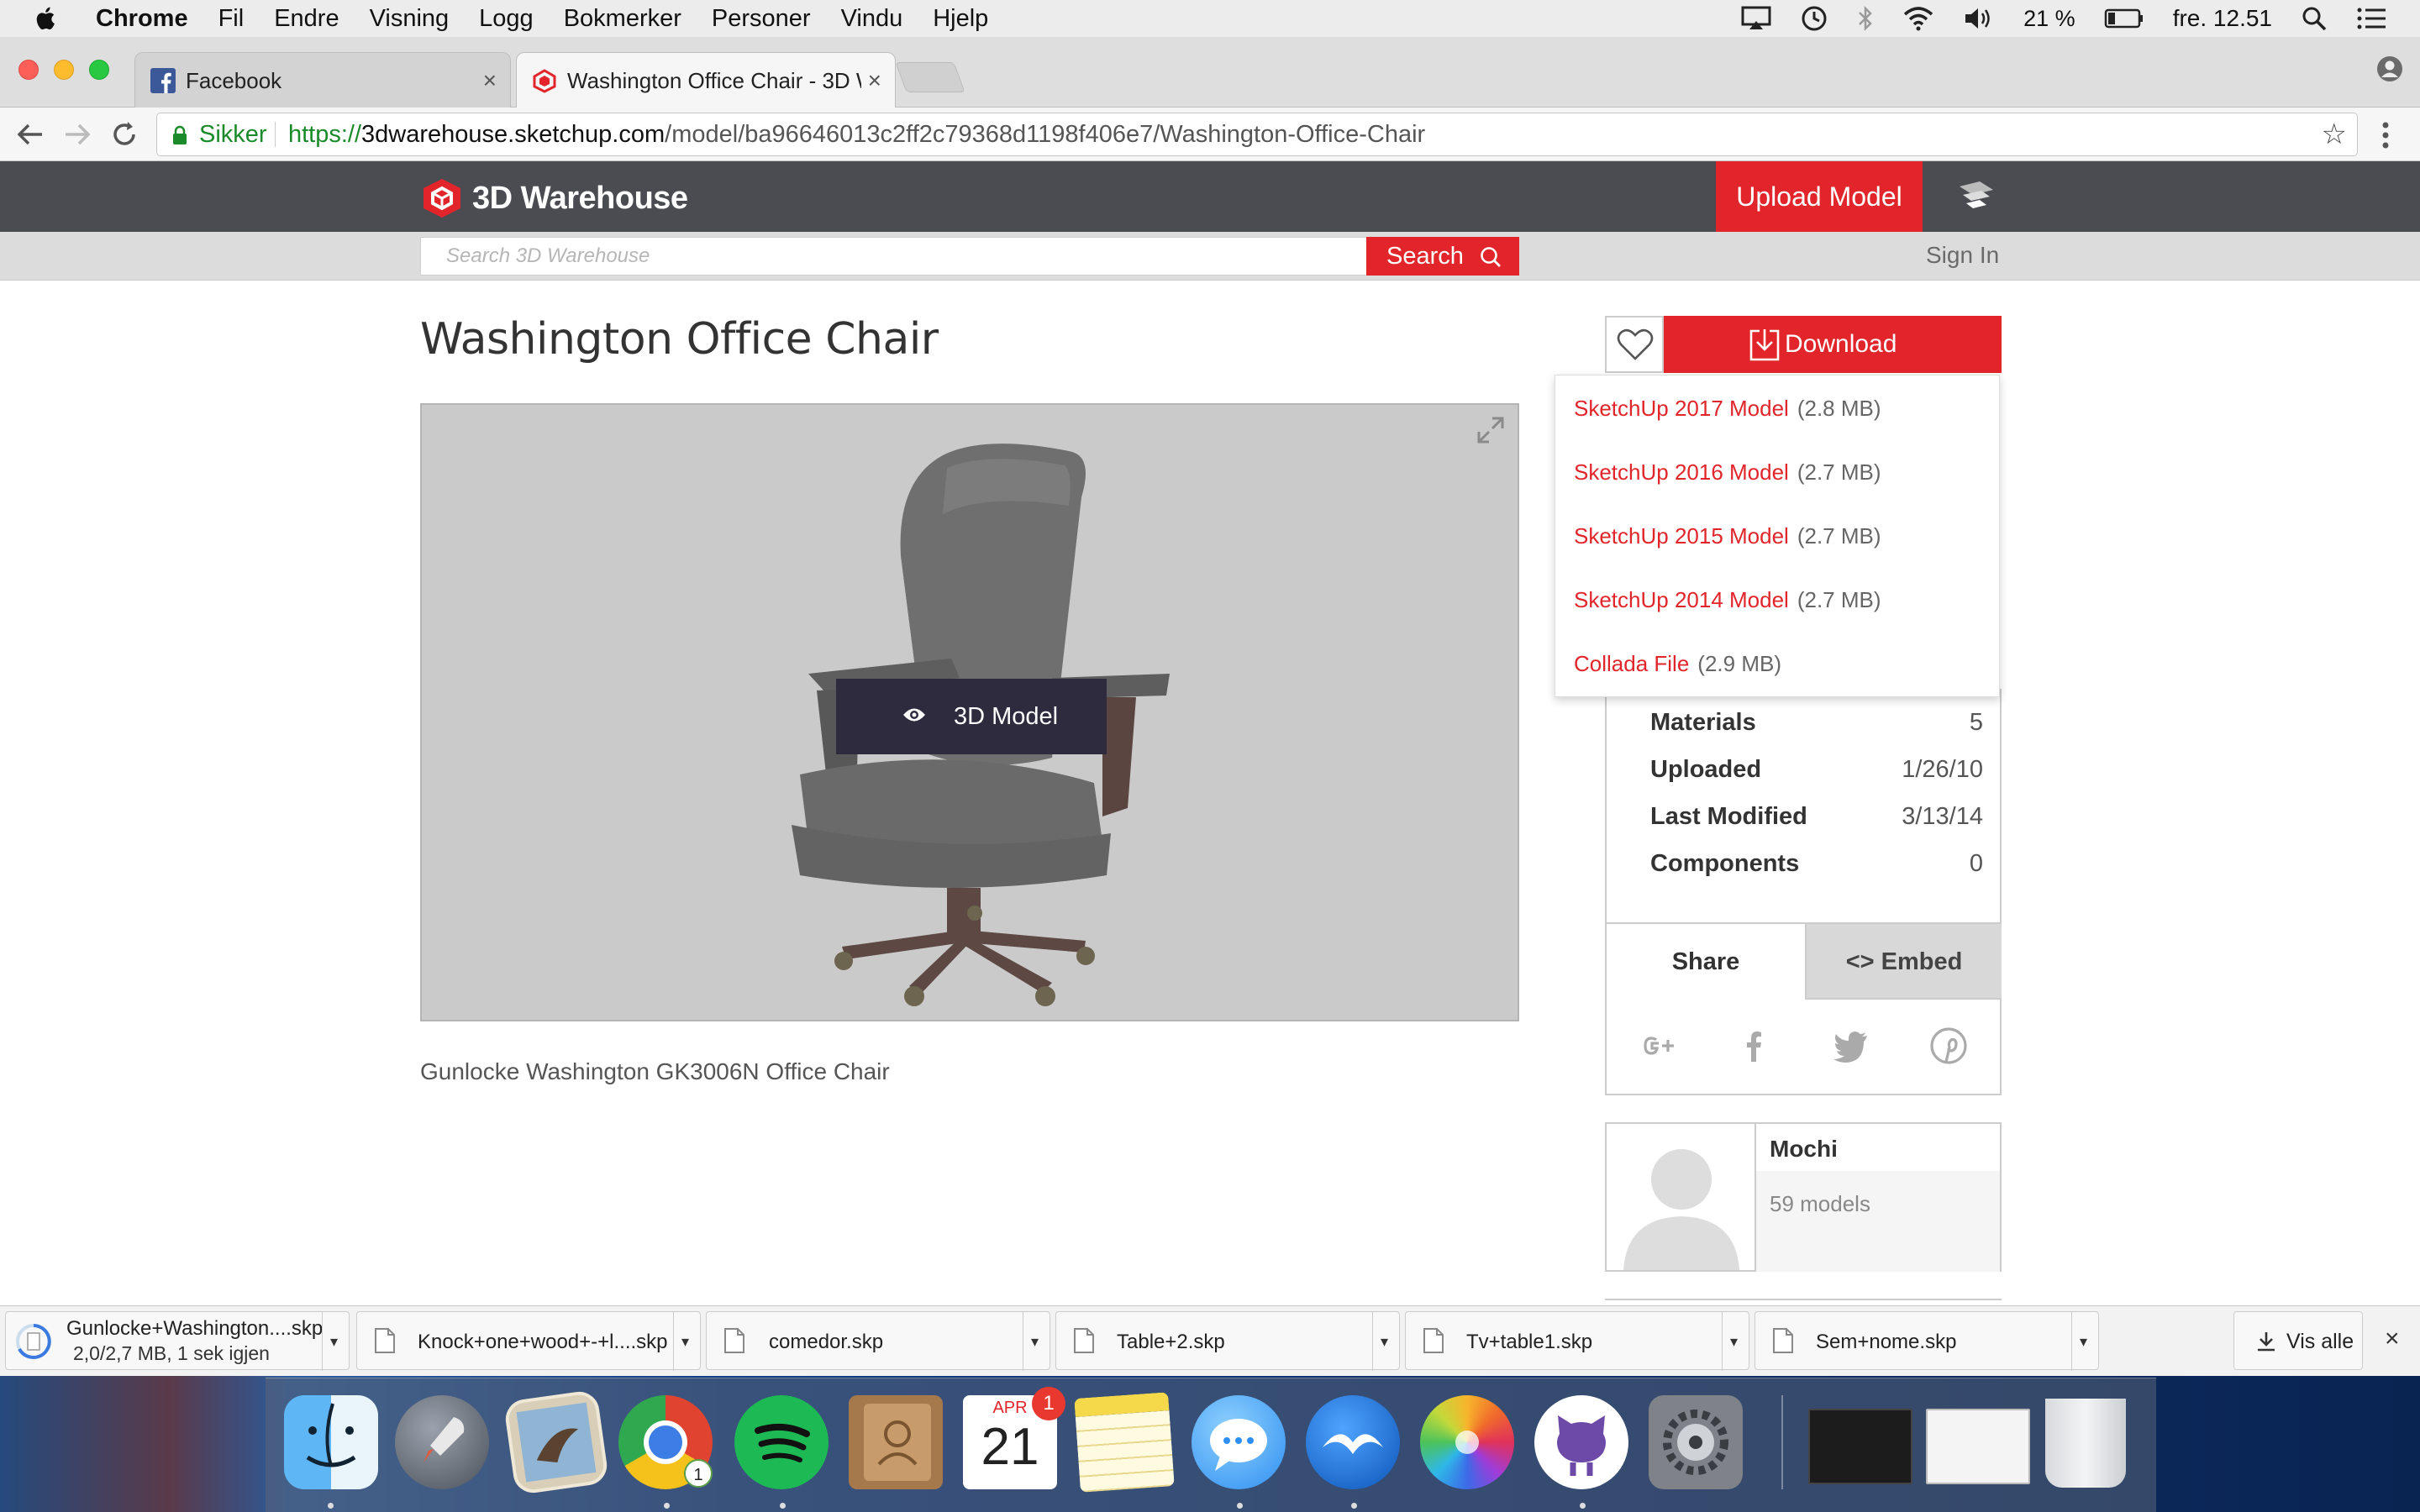  I want to click on download-option-sketchup-2017: SketchUp 2017 Model (2.8 MB), so click(1728, 409).